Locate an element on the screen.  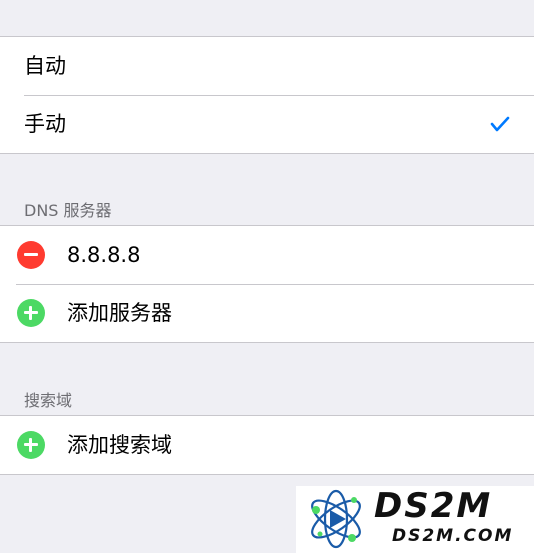
atom-logo-icon is located at coordinates (336, 519).